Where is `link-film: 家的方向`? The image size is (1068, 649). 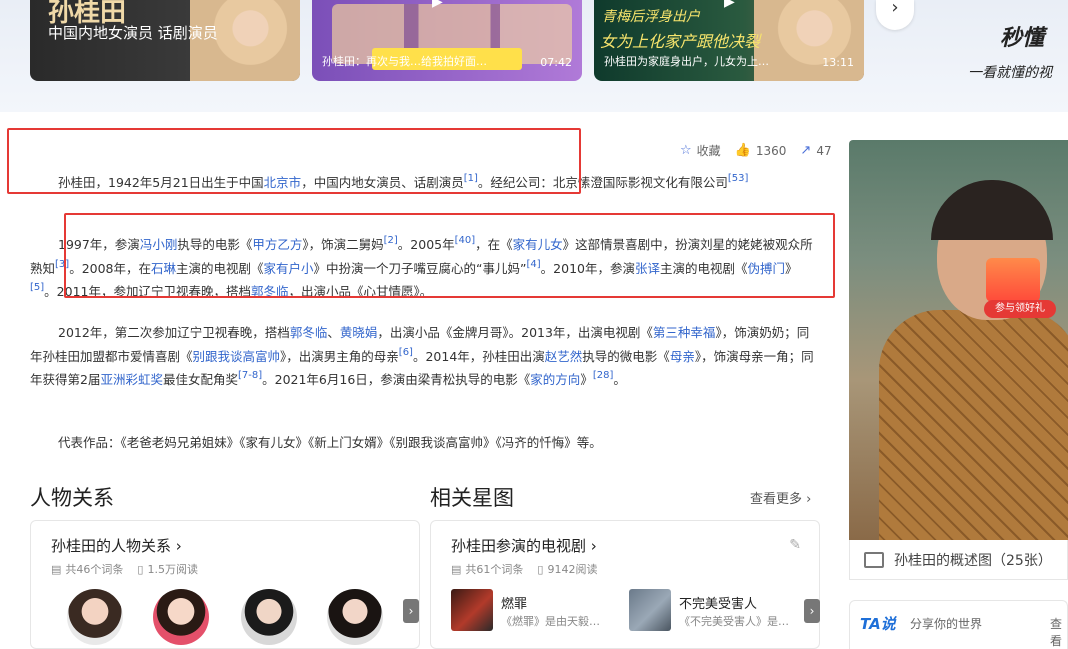 link-film: 家的方向 is located at coordinates (555, 379).